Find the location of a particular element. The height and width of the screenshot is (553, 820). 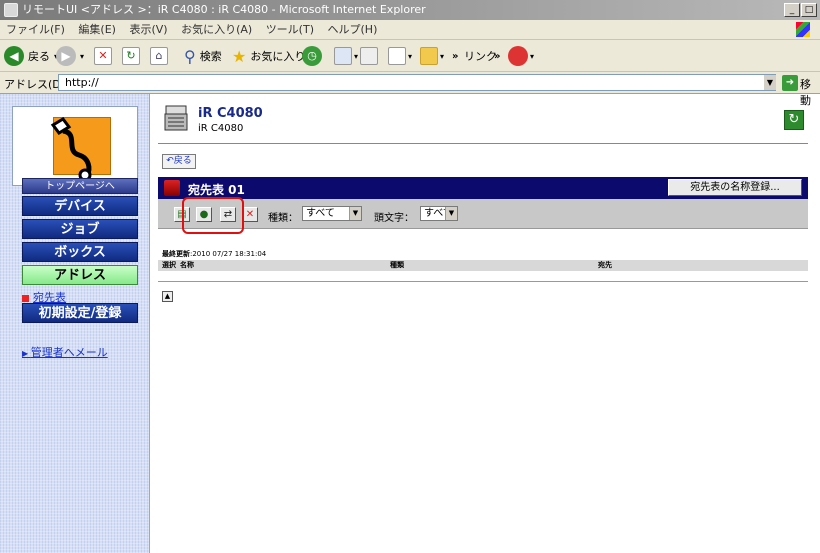

bullet-icon is located at coordinates (25, 298).